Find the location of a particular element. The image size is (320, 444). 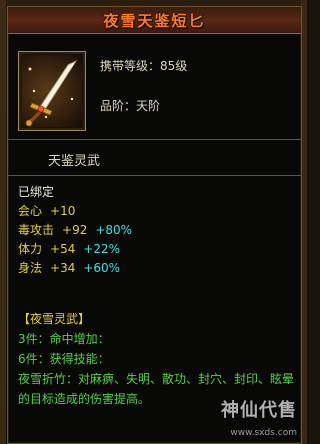

stat-row-crit: 会心 +10 is located at coordinates (158, 211).